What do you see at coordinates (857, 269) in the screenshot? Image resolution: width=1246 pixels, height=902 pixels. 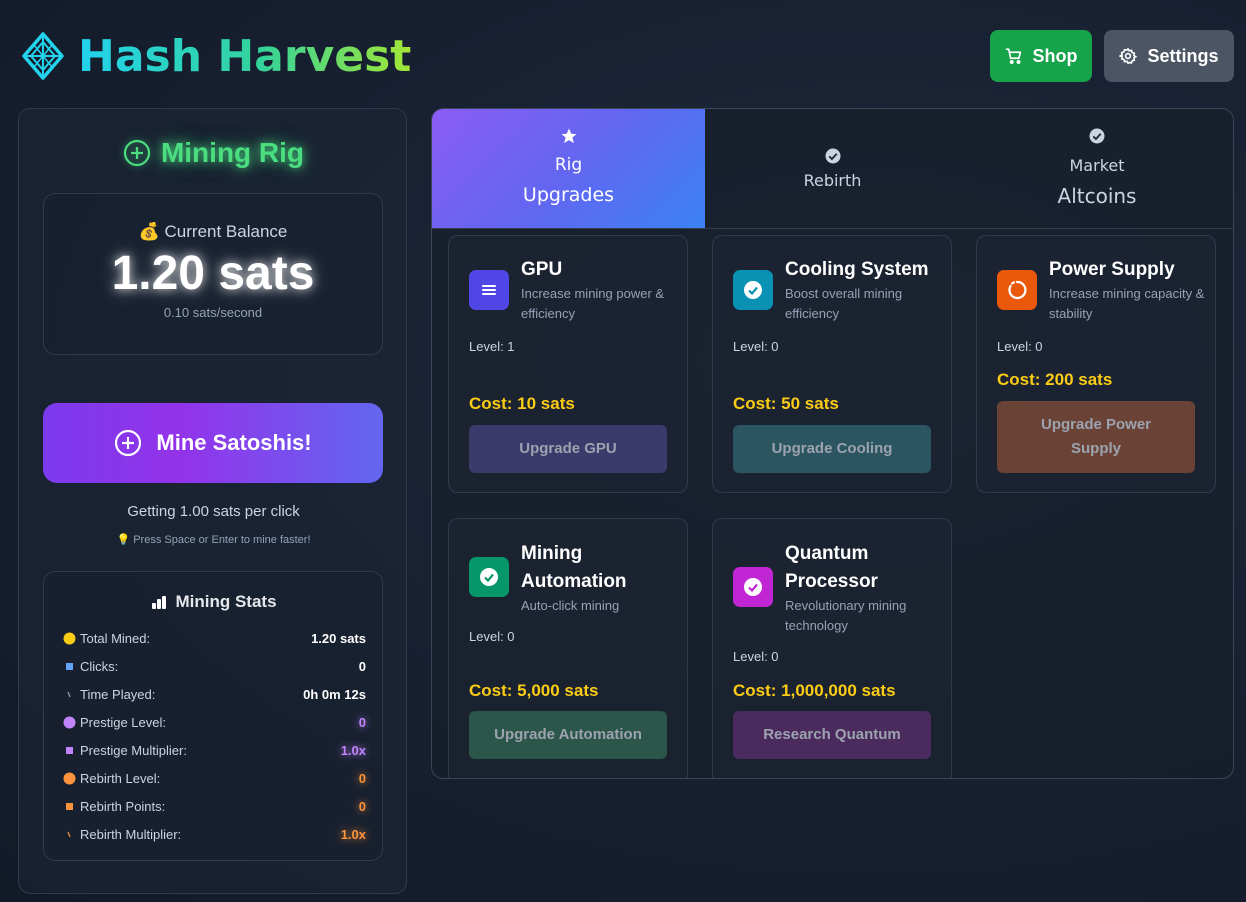 I see `upgrade-name: Cooling System` at bounding box center [857, 269].